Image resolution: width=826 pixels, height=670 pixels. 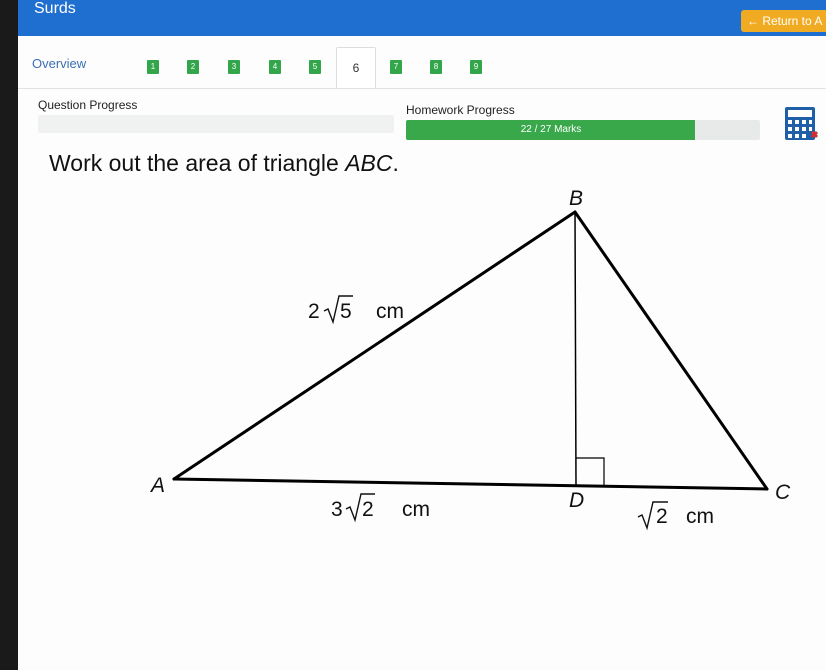 I want to click on side-ac, so click(x=470, y=484).